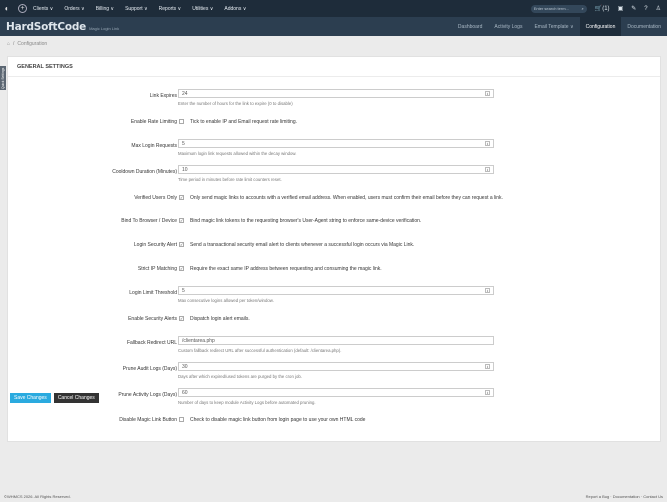 The width and height of the screenshot is (667, 502). Describe the element at coordinates (32, 44) in the screenshot. I see `breadcrumb-current: Configuration` at that location.